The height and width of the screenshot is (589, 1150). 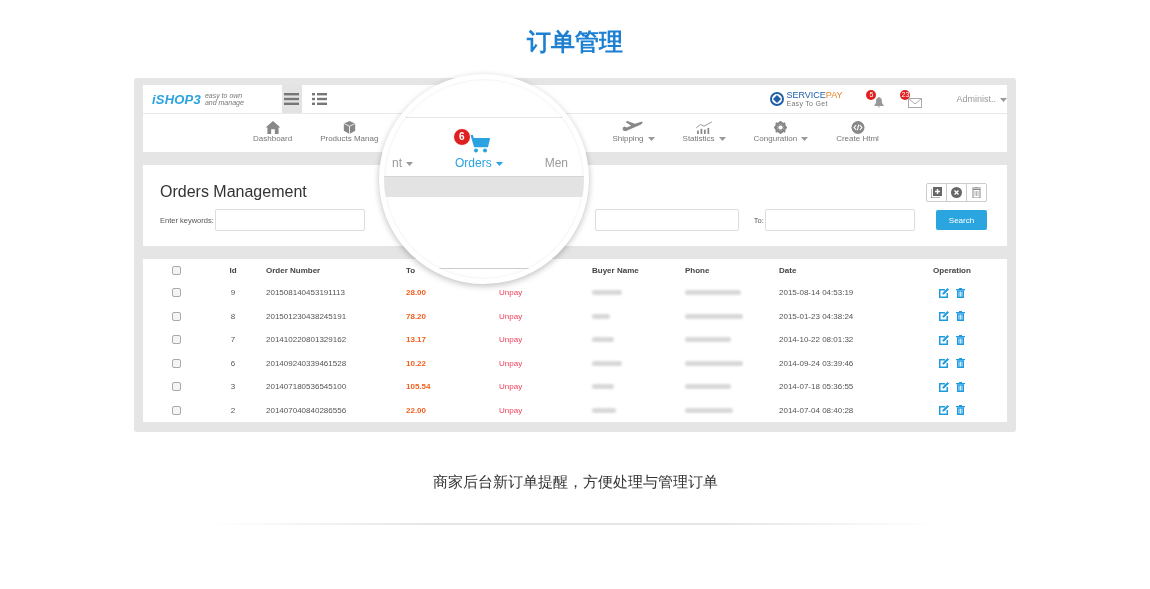 I want to click on table-cell: 2014-09-24 03:39:46, so click(x=816, y=363).